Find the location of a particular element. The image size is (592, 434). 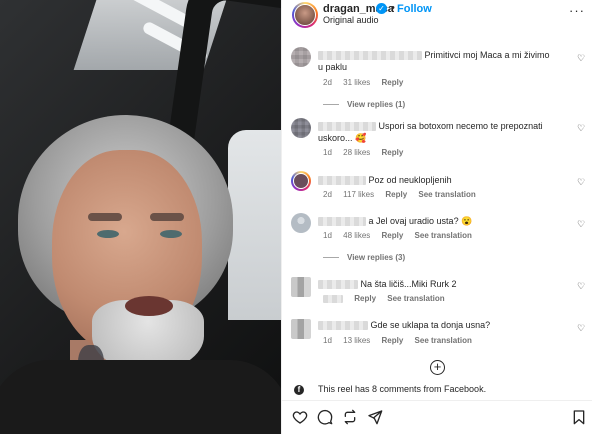

comment-meta: 2d 117 likes Reply See translation is located at coordinates (404, 194).